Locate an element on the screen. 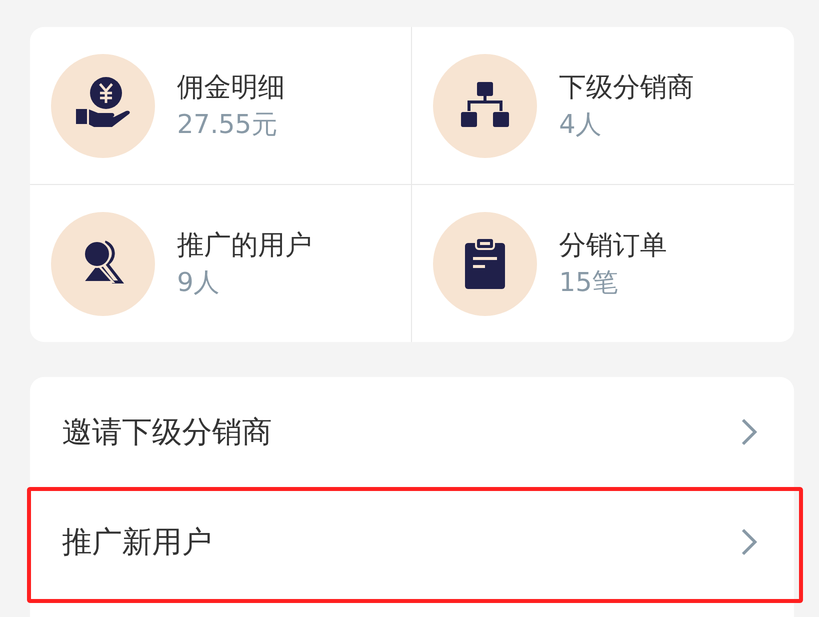 The height and width of the screenshot is (617, 819). stat-value: 15笔 is located at coordinates (588, 283).